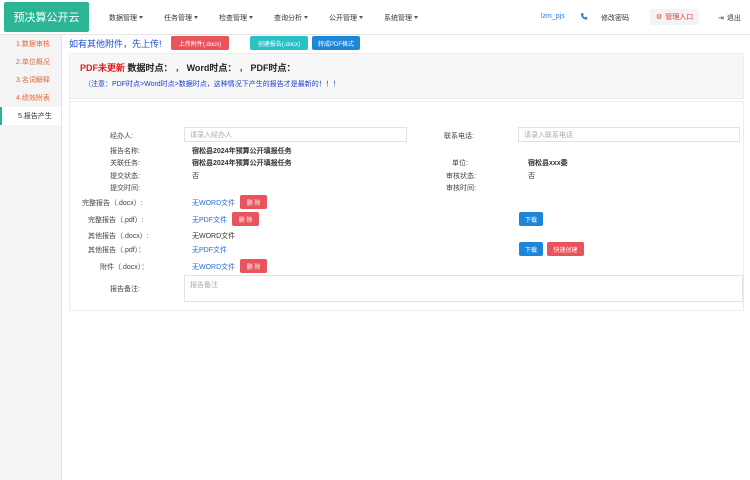 This screenshot has height=480, width=750. I want to click on attachment-docx-link: 无WORD文件, so click(213, 267).